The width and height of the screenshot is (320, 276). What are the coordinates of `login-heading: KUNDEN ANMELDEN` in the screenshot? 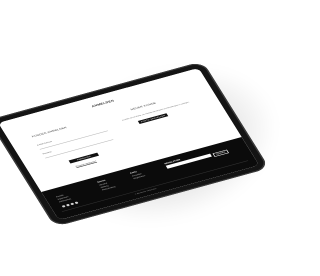 It's located at (49, 131).